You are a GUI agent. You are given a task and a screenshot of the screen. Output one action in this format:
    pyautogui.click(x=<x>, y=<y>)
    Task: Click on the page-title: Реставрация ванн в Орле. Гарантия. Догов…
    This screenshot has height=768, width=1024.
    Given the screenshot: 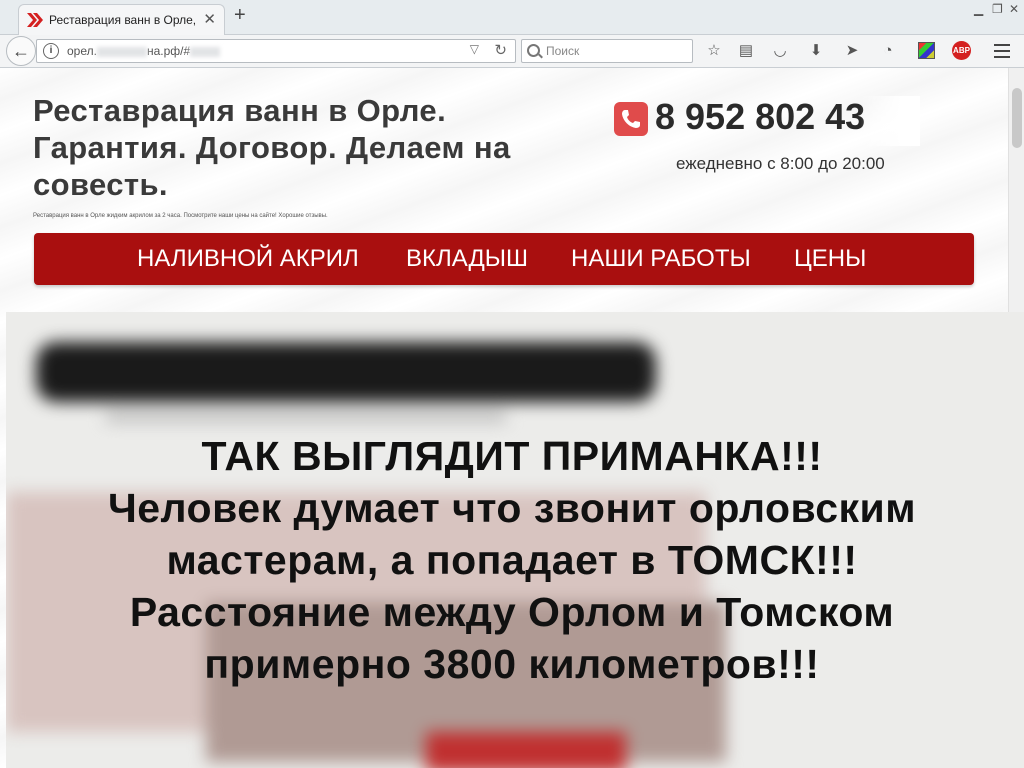 What is the action you would take?
    pyautogui.click(x=272, y=147)
    